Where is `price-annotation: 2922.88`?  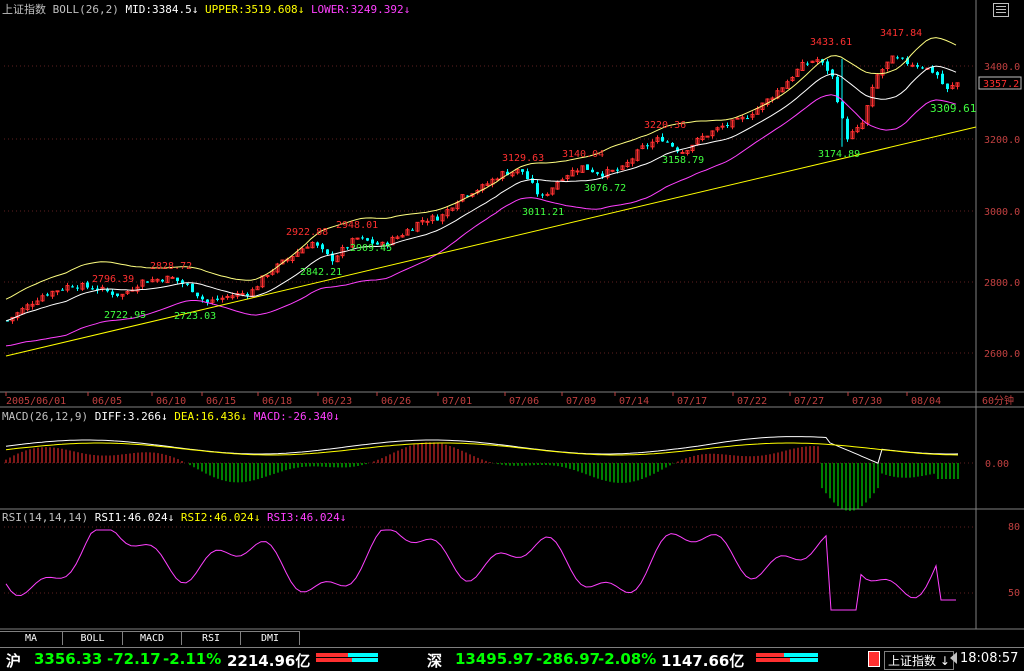 price-annotation: 2922.88 is located at coordinates (307, 232).